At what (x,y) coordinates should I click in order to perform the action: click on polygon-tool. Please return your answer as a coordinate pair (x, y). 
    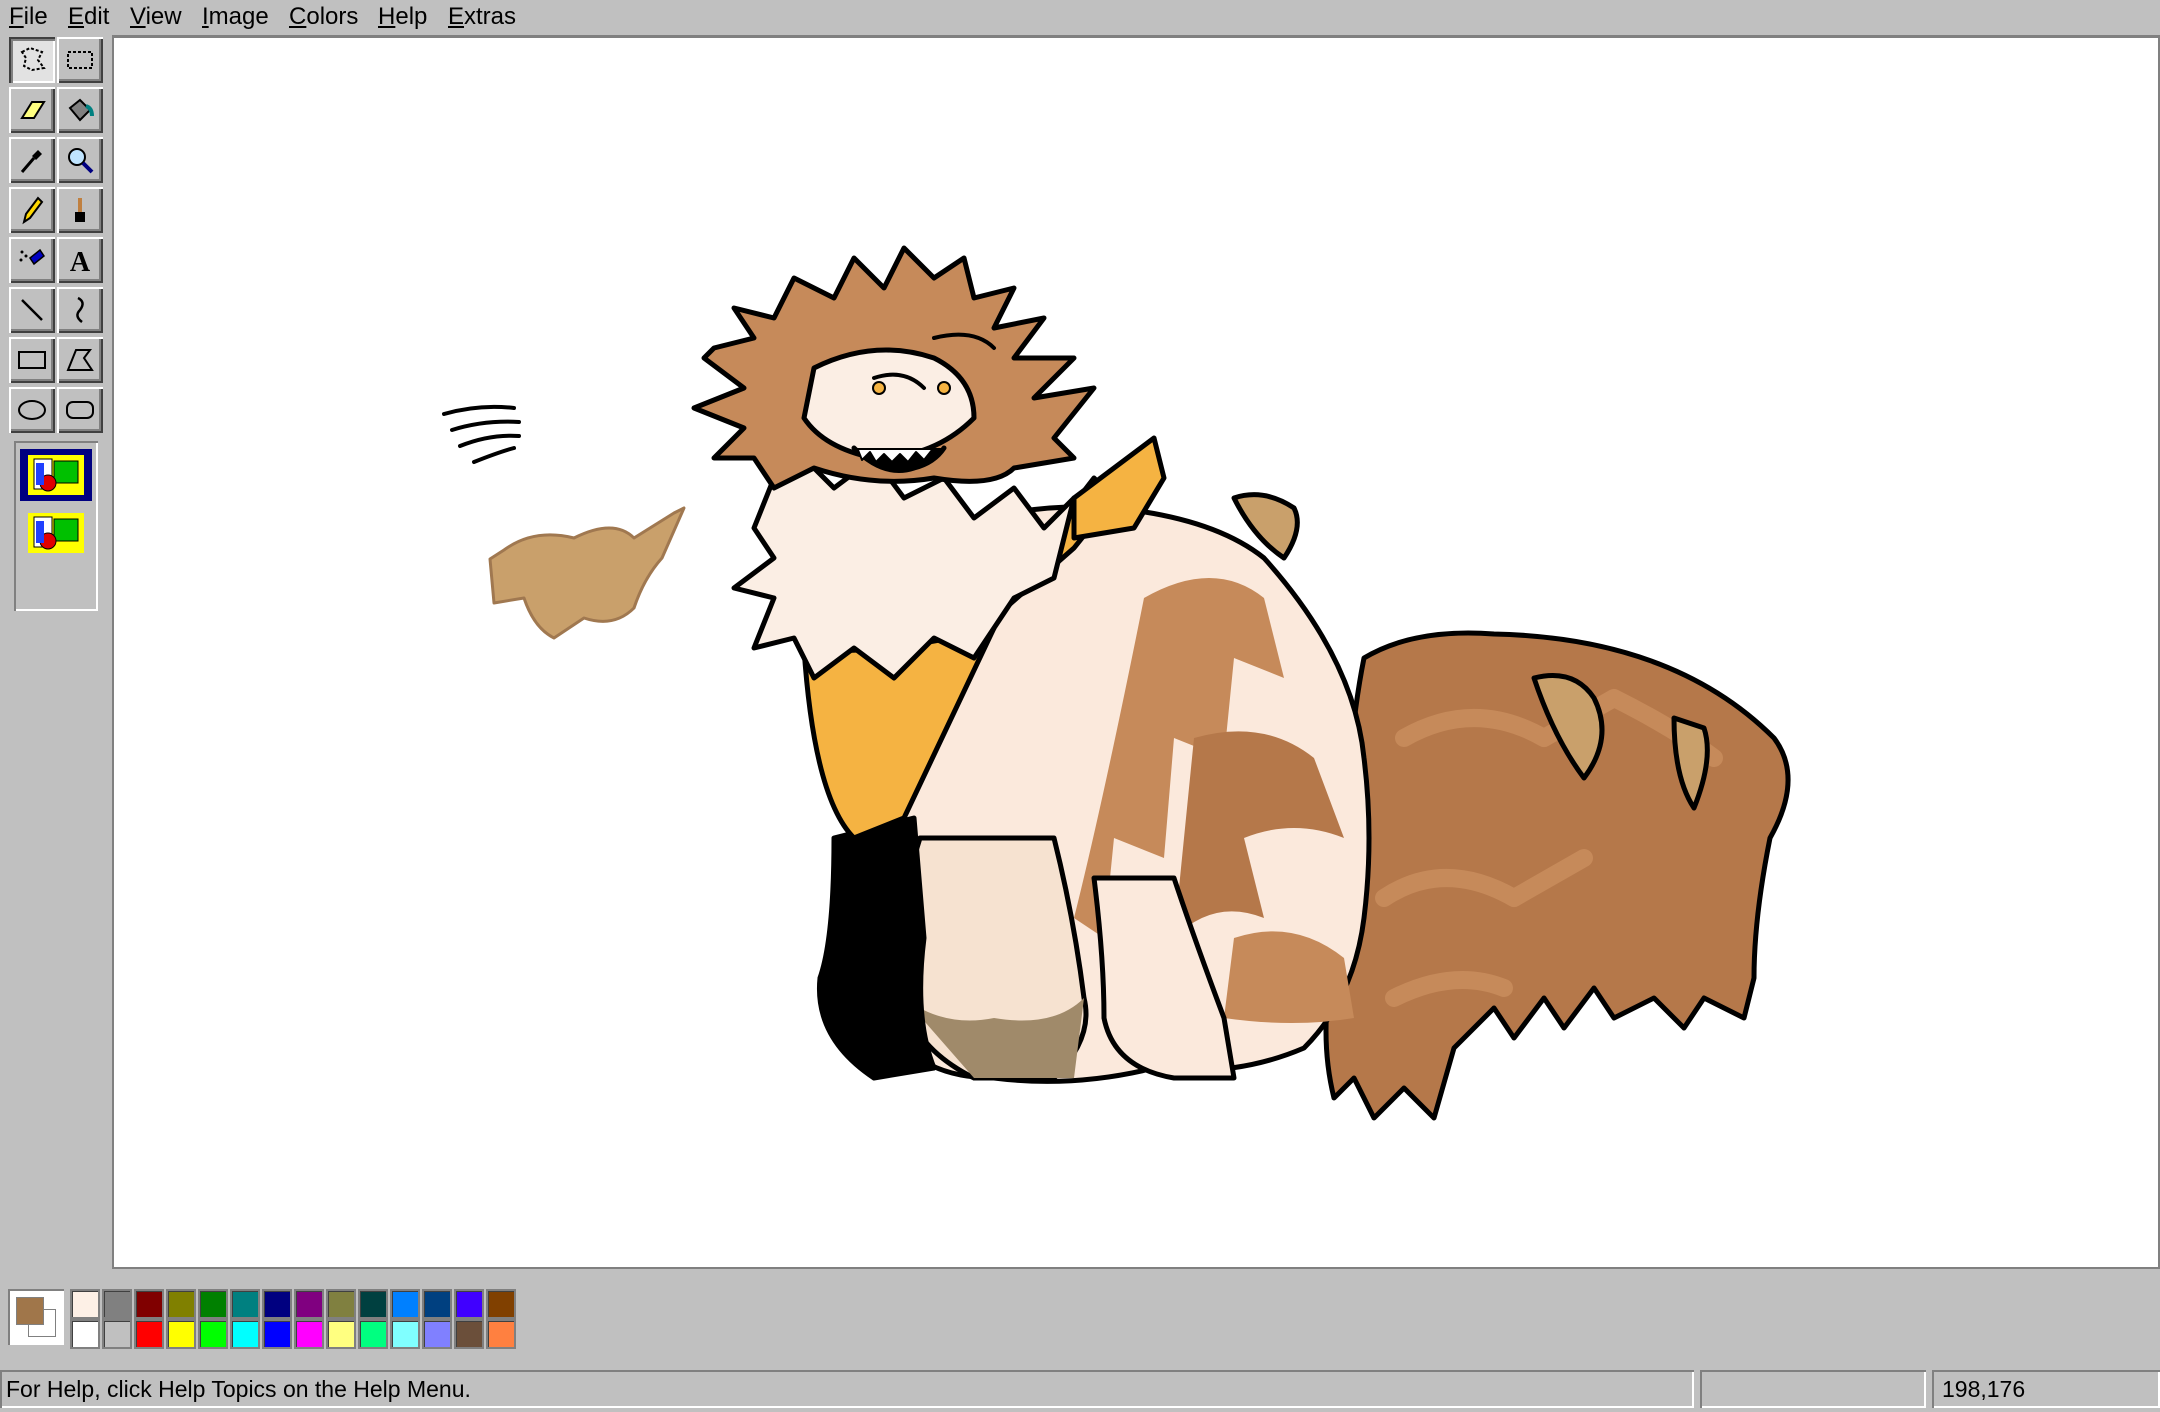
    Looking at the image, I should click on (80, 360).